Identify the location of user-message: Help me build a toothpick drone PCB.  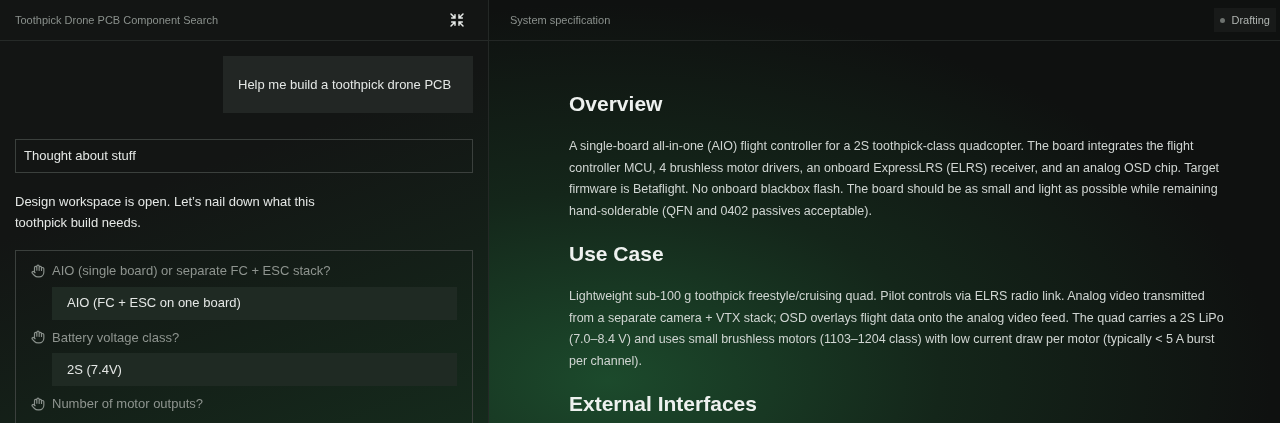
(348, 84).